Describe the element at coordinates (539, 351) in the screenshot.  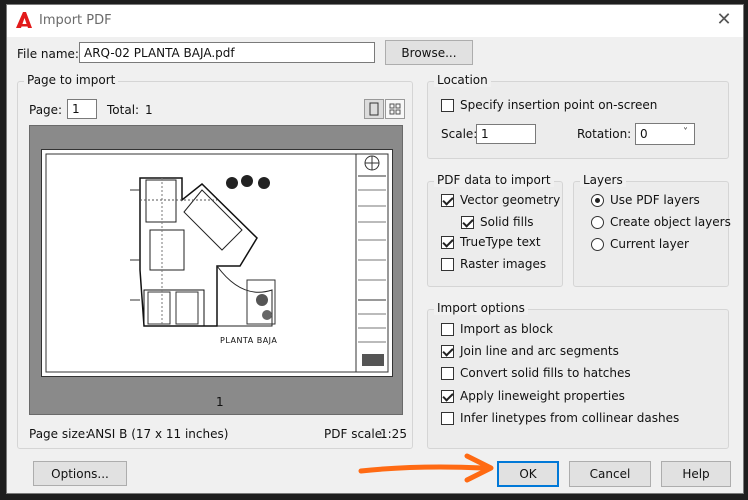
I see `join-segments-label: Join line and arc segments` at that location.